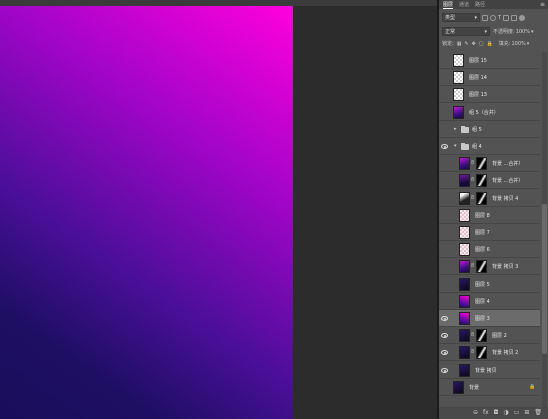 Image resolution: width=548 pixels, height=419 pixels. I want to click on layer-row: 背景 🔒, so click(489, 387).